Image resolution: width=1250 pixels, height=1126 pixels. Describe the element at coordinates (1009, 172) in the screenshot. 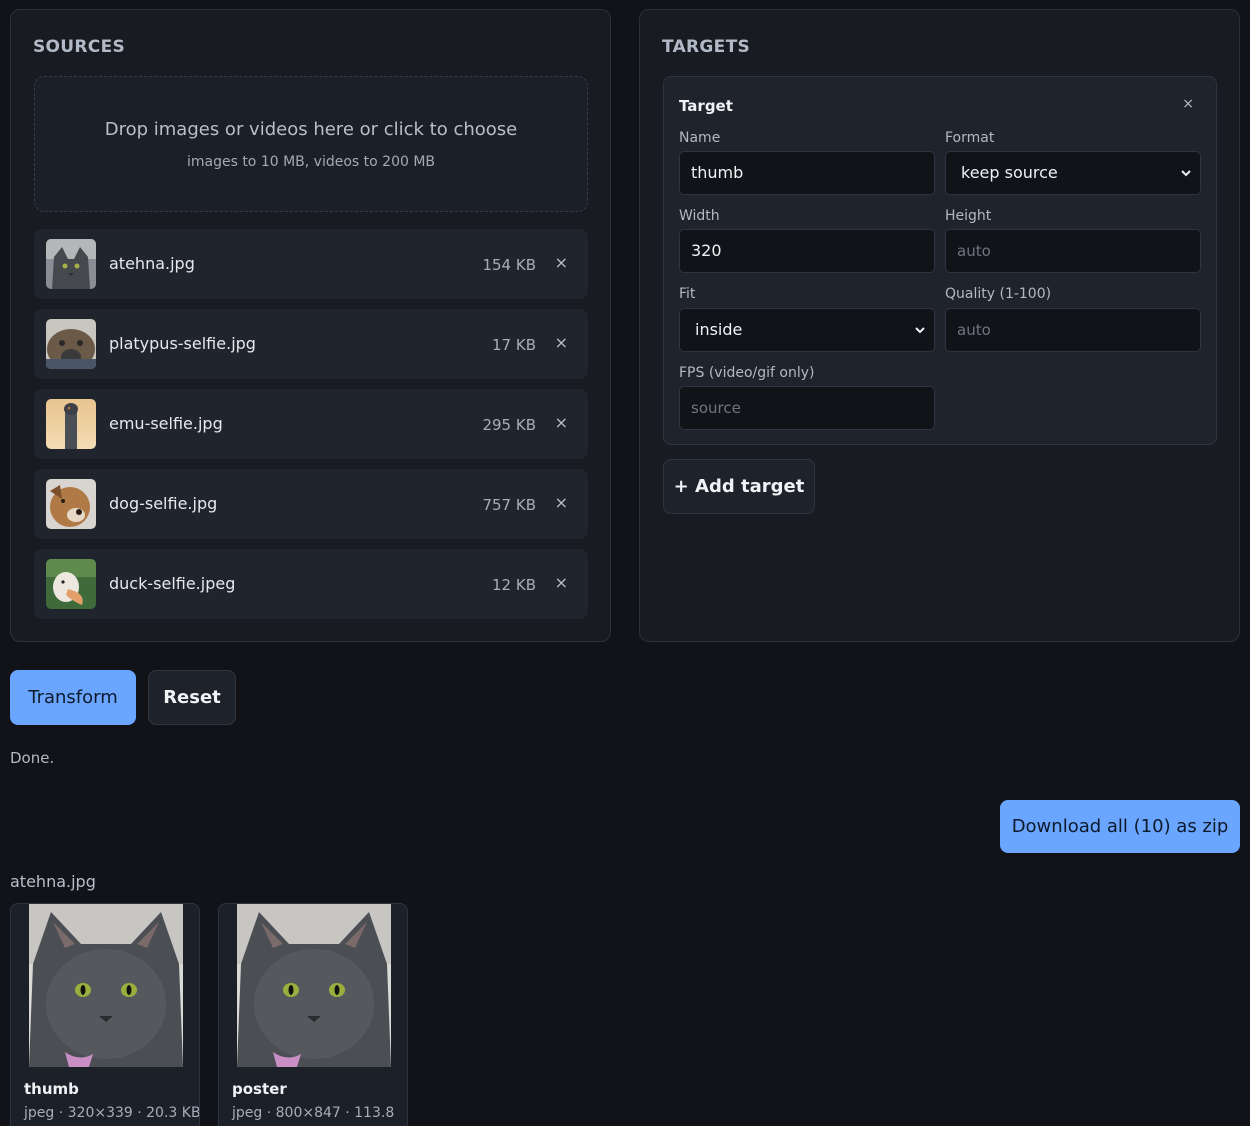

I see `format-select-value: keep source` at that location.